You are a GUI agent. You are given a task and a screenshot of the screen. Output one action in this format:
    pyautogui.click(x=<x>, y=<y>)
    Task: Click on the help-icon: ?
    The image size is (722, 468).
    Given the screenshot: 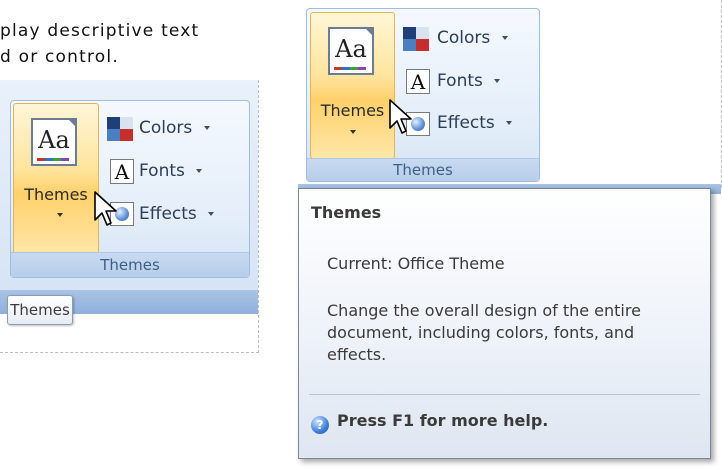 What is the action you would take?
    pyautogui.click(x=320, y=425)
    